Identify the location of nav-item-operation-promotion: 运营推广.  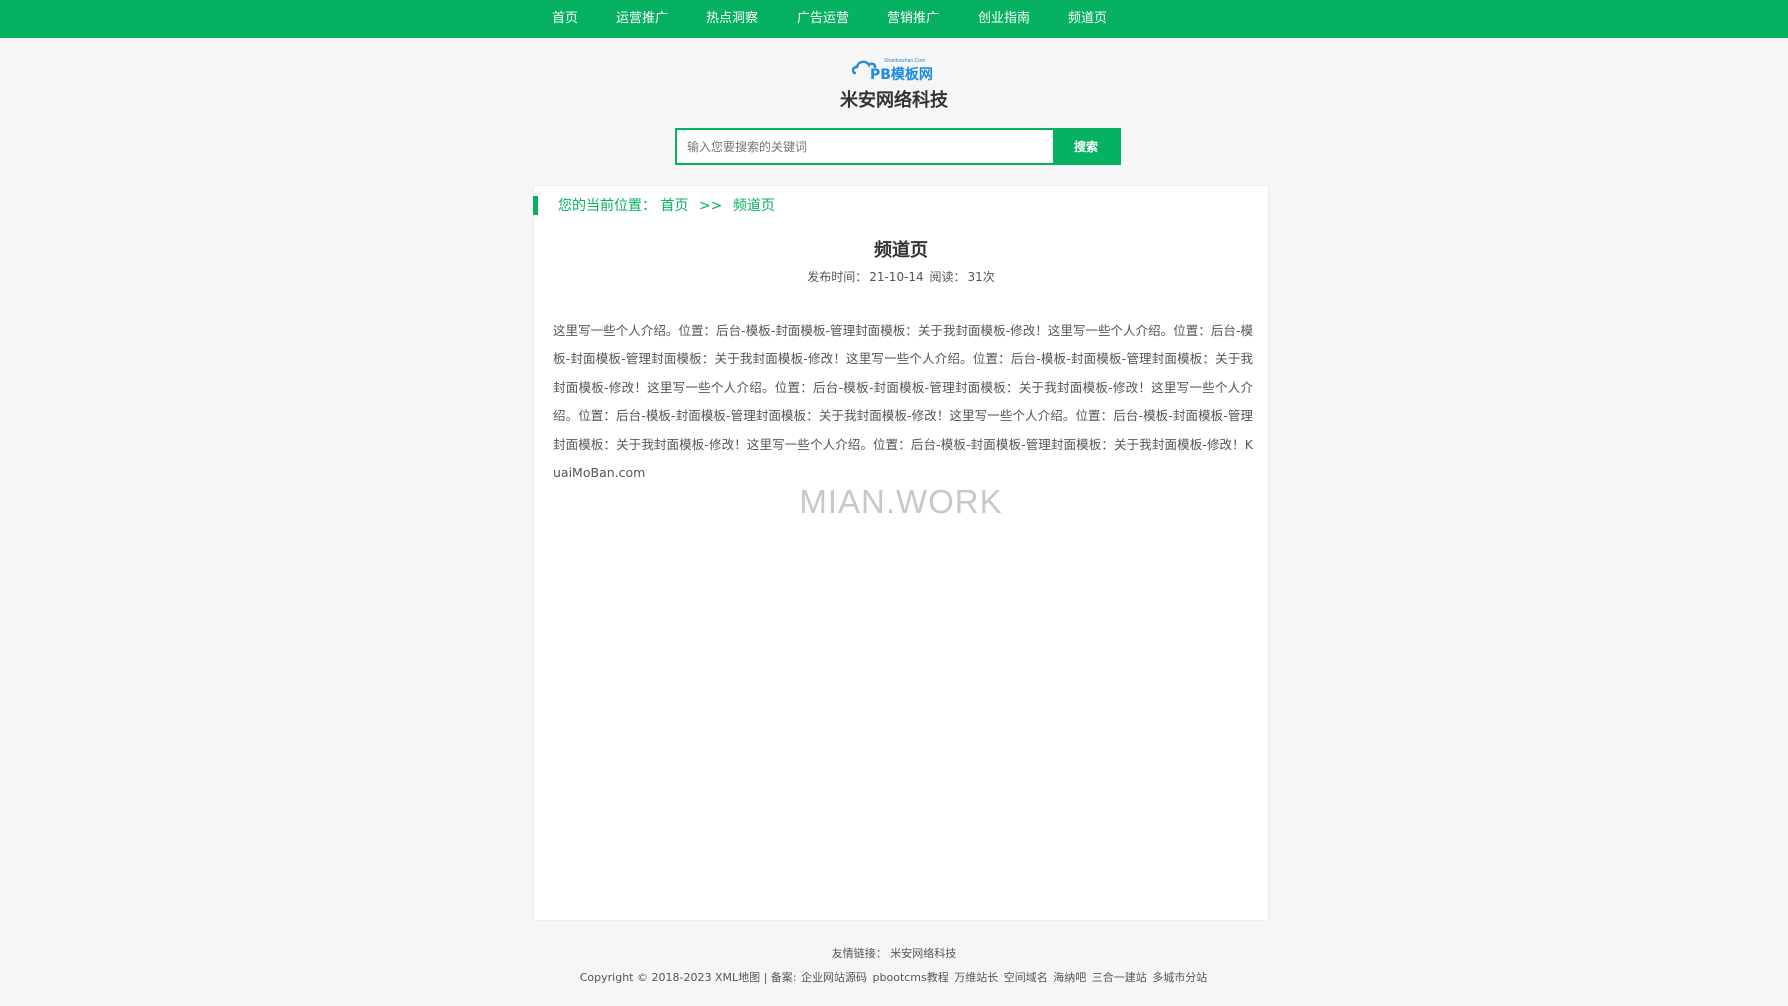
(642, 19).